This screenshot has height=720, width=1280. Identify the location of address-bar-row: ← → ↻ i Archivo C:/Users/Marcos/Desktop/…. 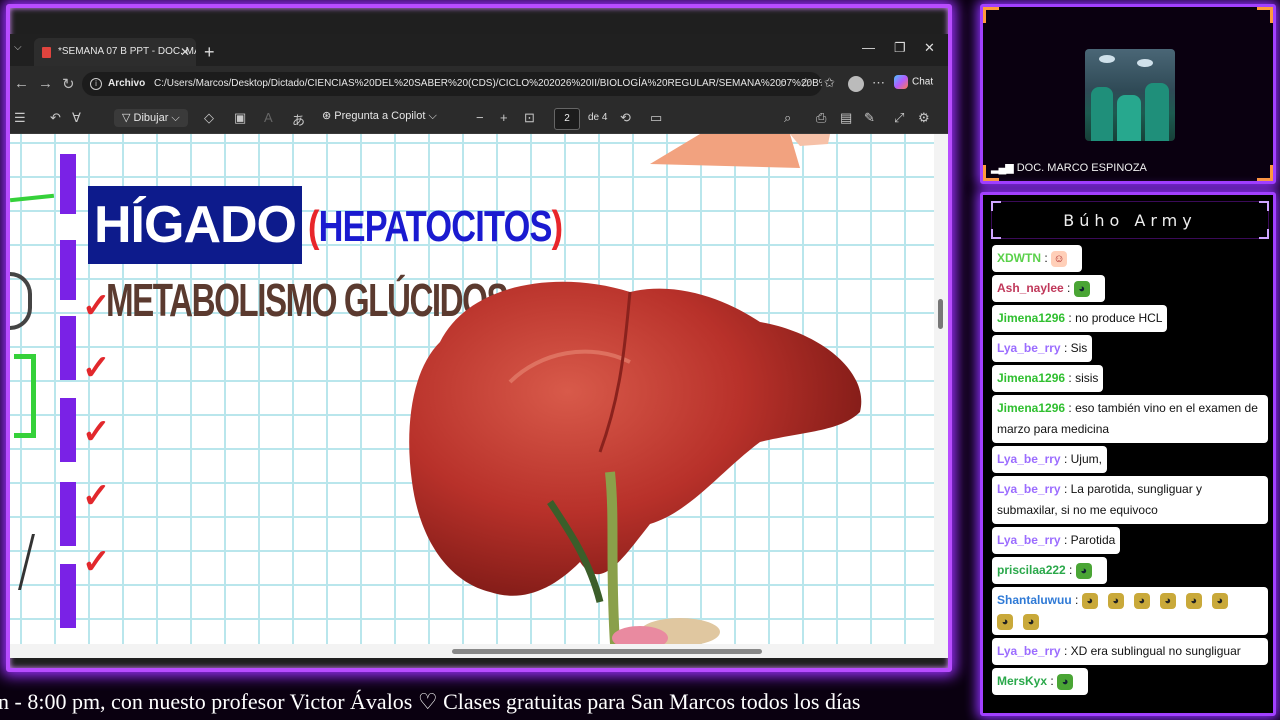
(479, 84).